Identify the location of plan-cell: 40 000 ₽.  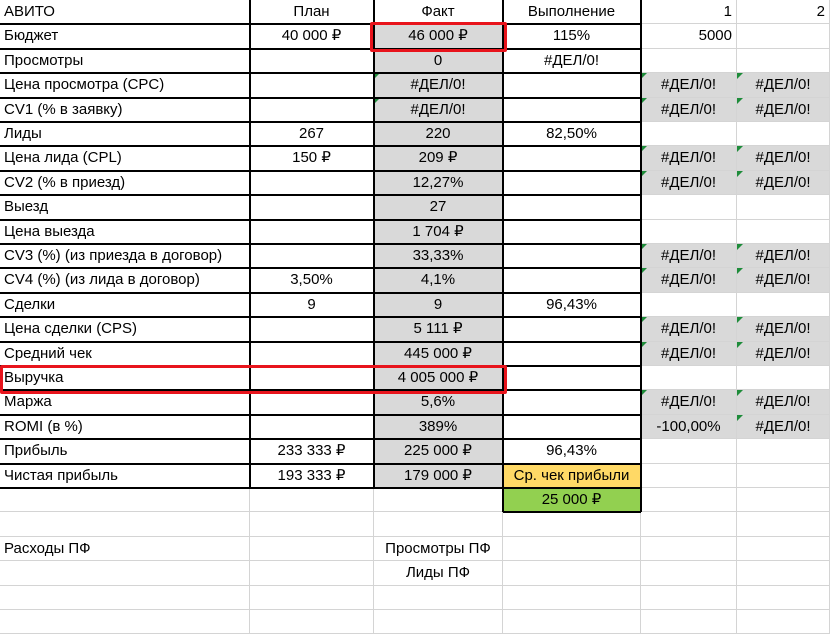
(312, 36).